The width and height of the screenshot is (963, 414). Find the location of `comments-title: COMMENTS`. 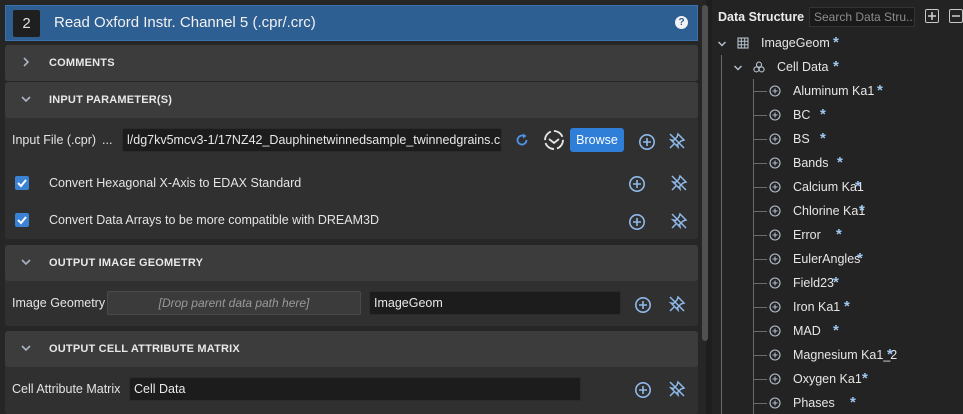

comments-title: COMMENTS is located at coordinates (82, 63).